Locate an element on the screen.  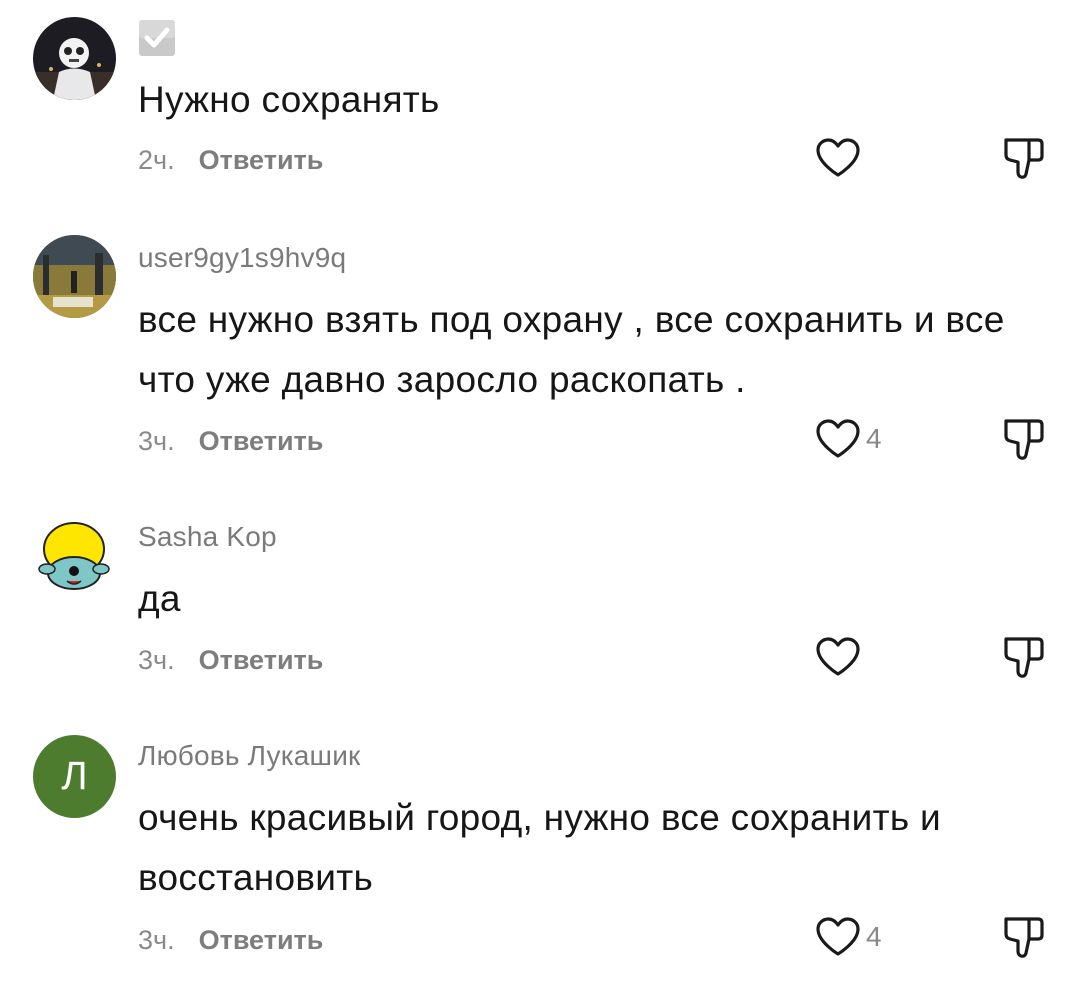
comment-username: Sasha Kop is located at coordinates (207, 537).